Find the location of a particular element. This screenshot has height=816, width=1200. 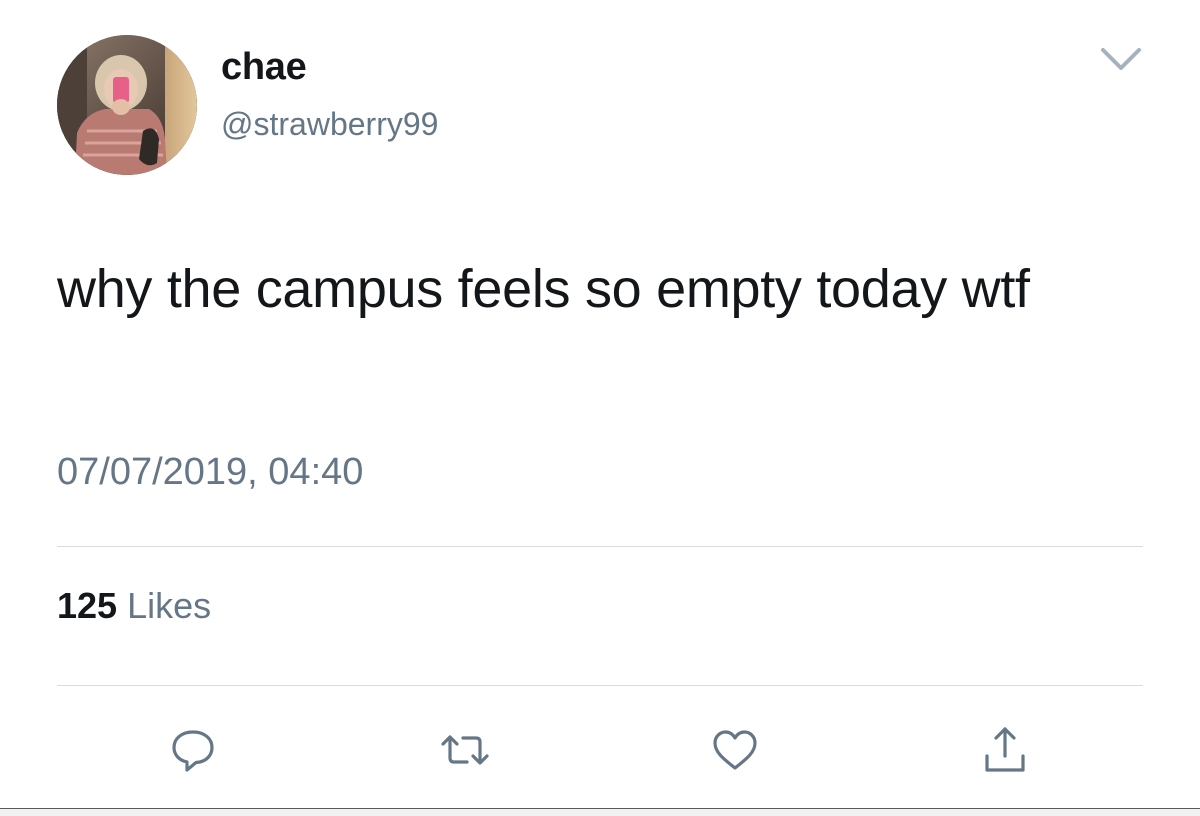

avatar is located at coordinates (127, 105).